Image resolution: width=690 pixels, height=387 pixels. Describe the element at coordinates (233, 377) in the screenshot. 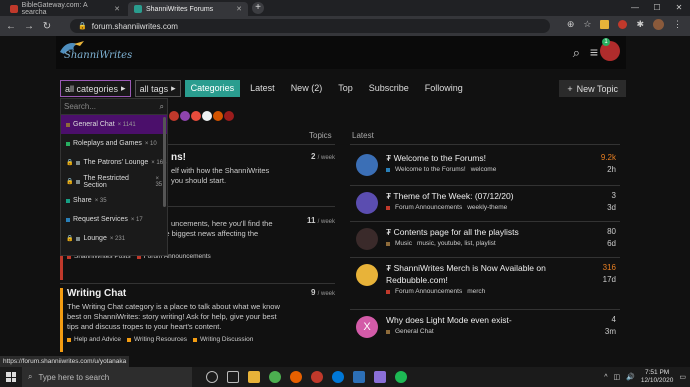

I see `task-view-icon` at that location.